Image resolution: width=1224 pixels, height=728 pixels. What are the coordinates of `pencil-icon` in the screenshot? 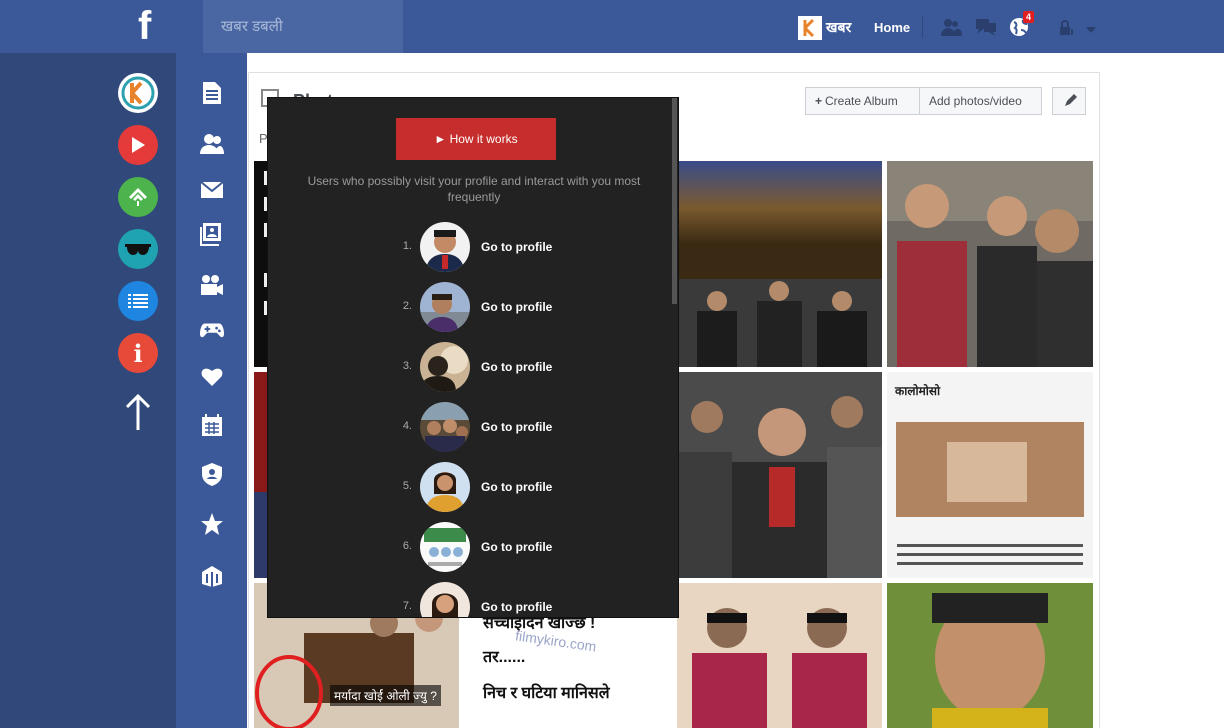 It's located at (1071, 100).